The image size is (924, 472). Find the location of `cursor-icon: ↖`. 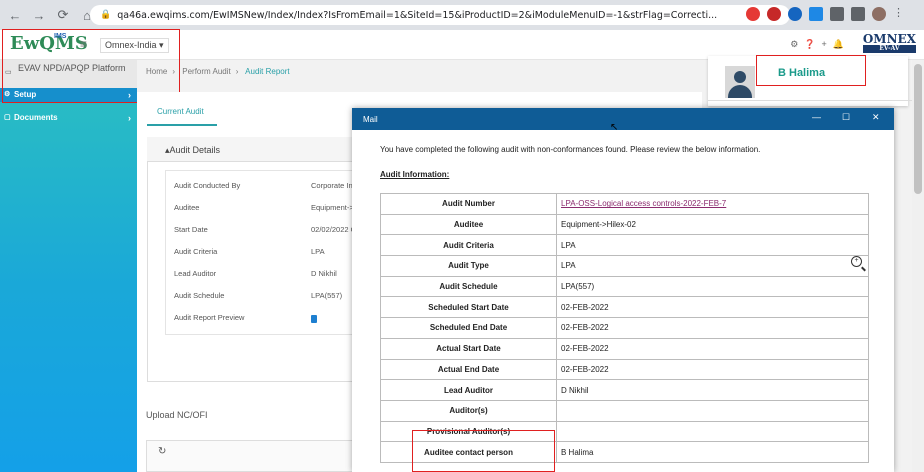

cursor-icon: ↖ is located at coordinates (614, 127).